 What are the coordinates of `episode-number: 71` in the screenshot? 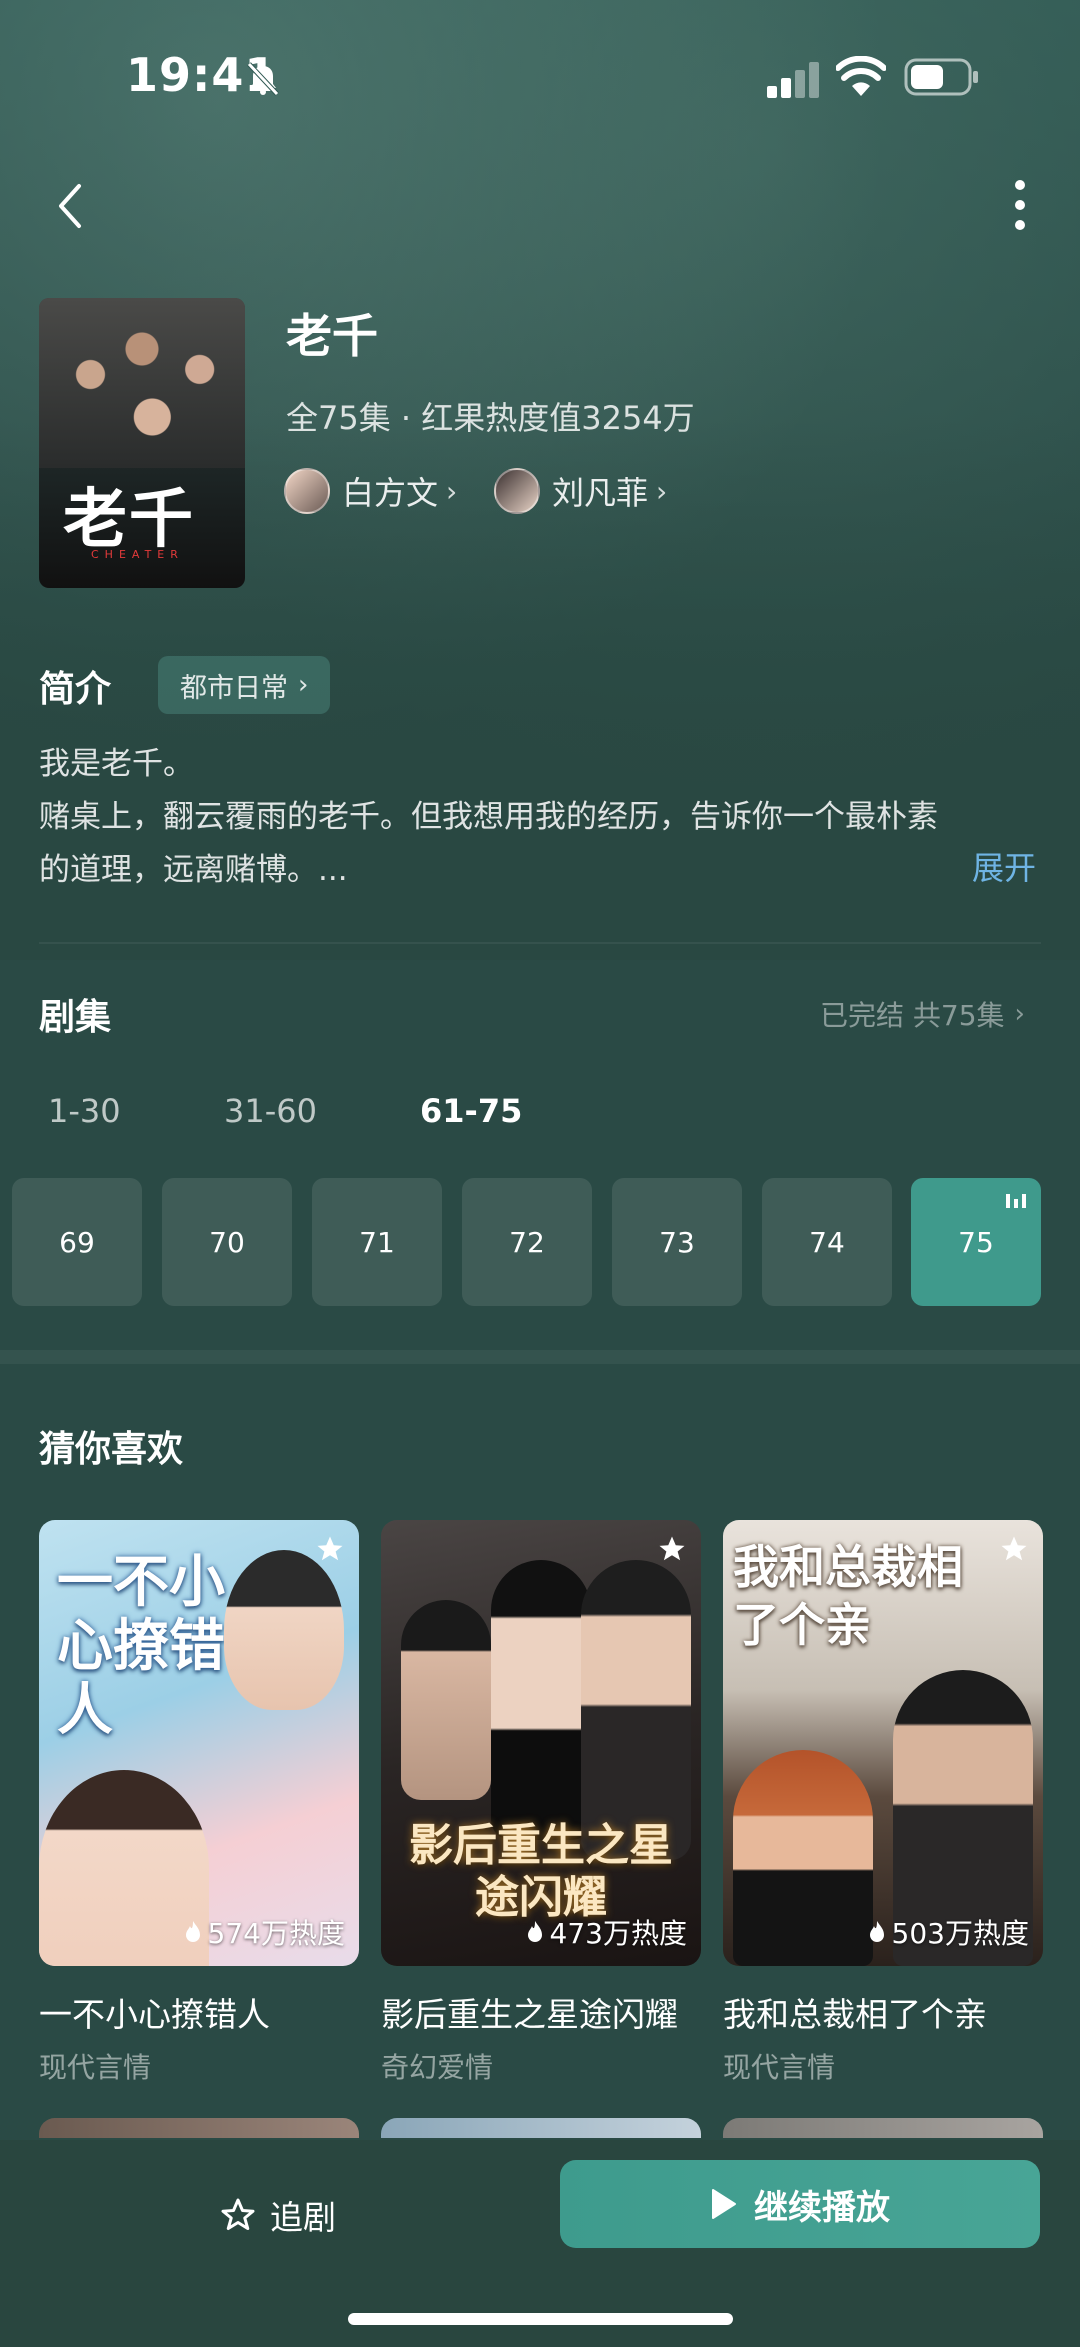 It's located at (377, 1242).